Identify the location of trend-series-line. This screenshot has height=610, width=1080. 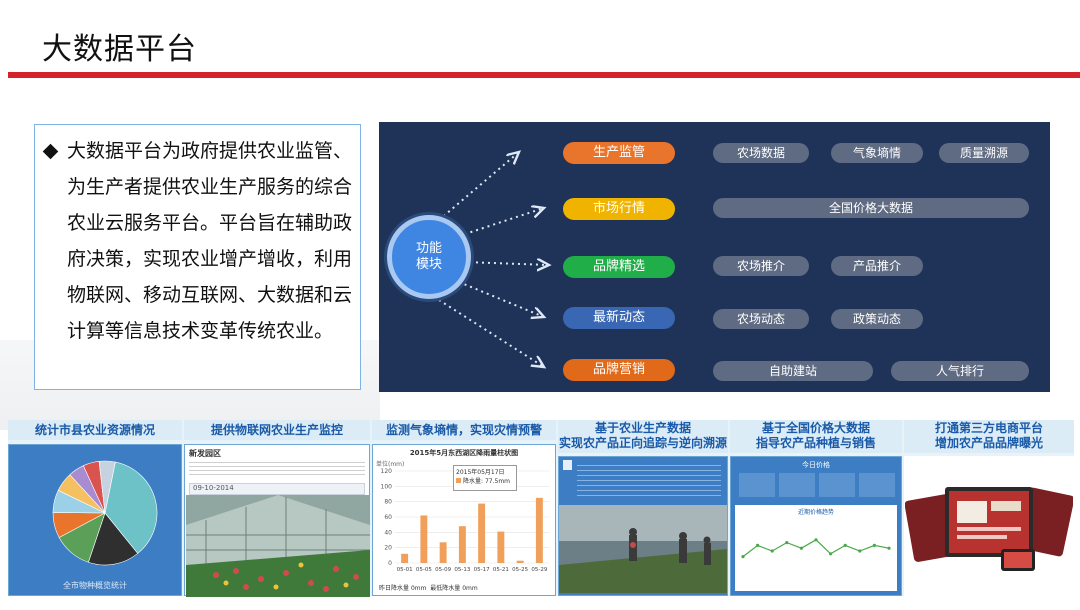
(816, 548).